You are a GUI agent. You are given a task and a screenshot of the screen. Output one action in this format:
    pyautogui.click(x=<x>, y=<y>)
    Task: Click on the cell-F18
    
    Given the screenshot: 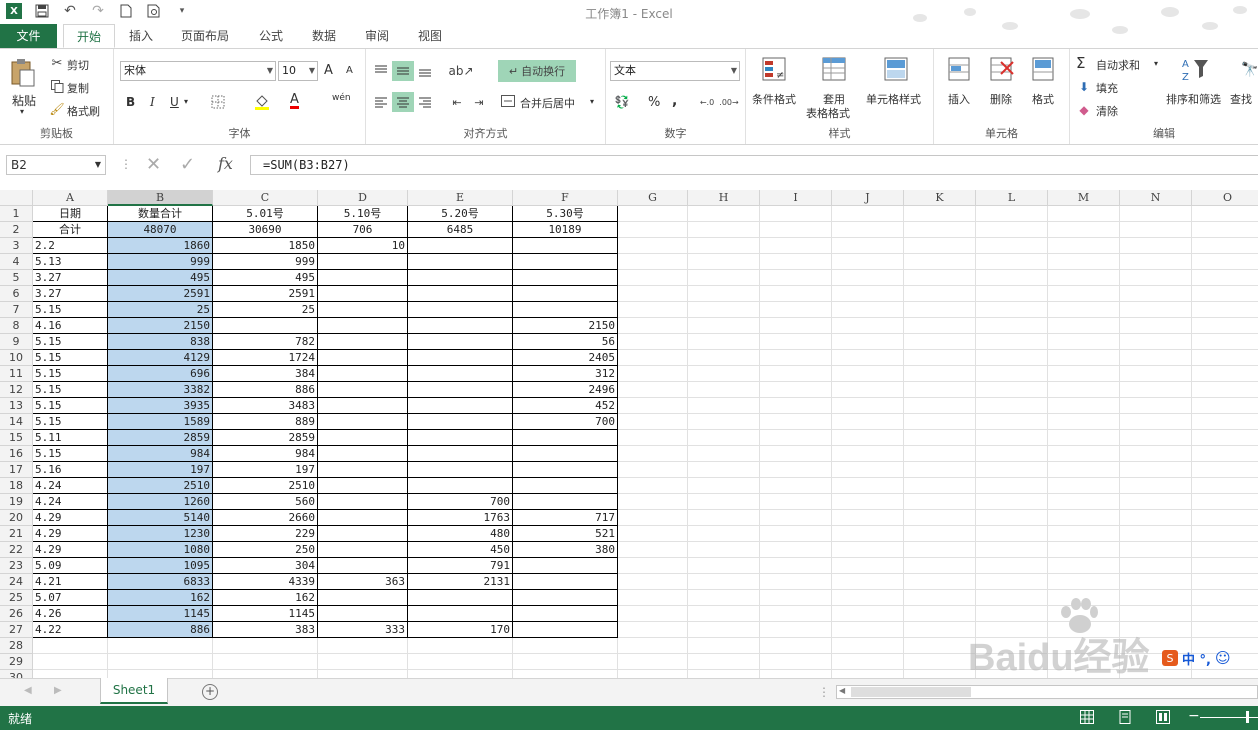 What is the action you would take?
    pyautogui.click(x=565, y=486)
    